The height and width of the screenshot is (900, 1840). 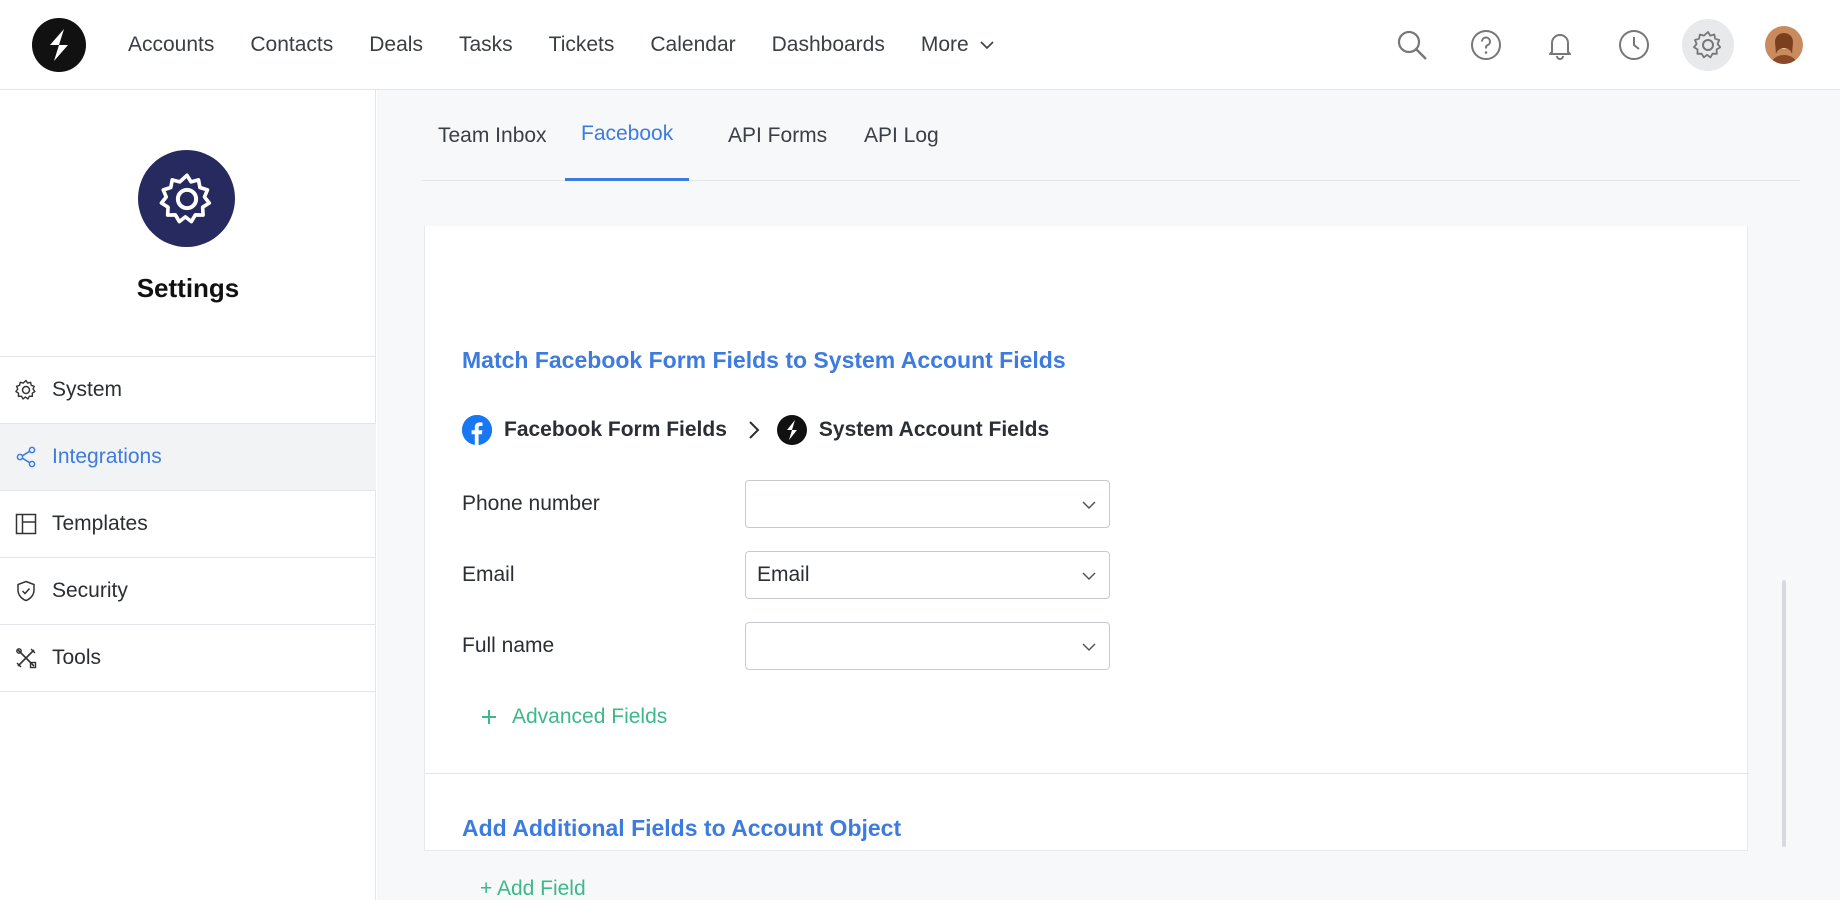 I want to click on field-label: Phone number, so click(x=531, y=503).